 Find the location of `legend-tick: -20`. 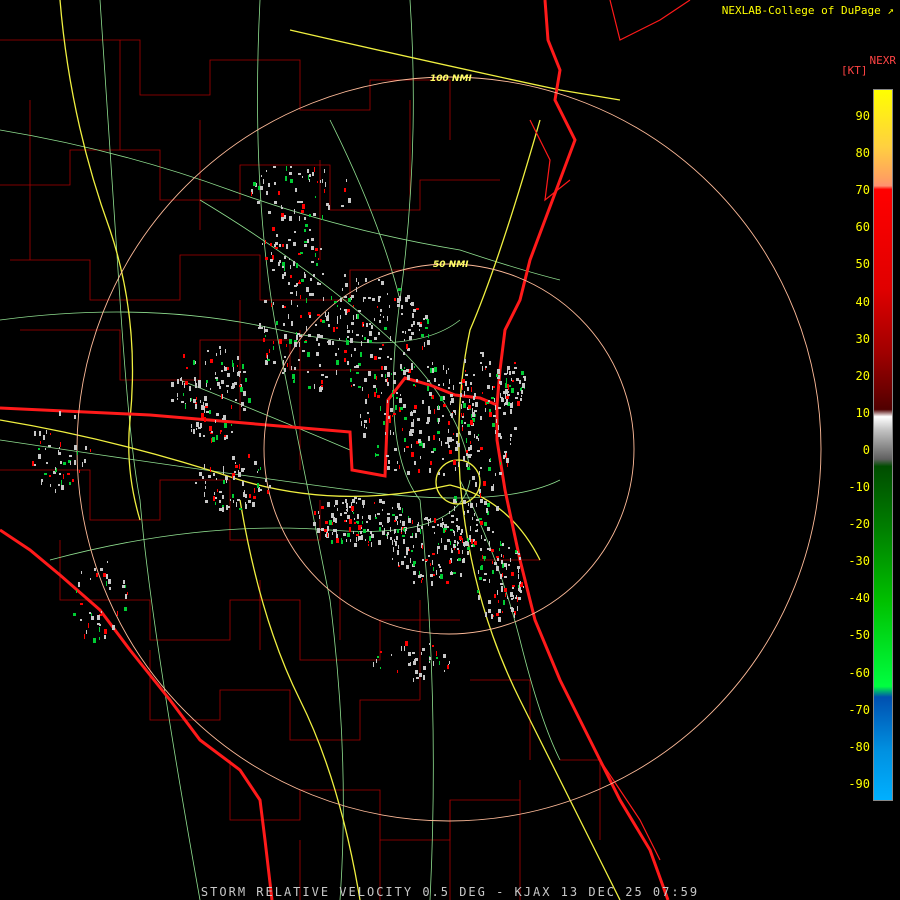

legend-tick: -20 is located at coordinates (859, 524).